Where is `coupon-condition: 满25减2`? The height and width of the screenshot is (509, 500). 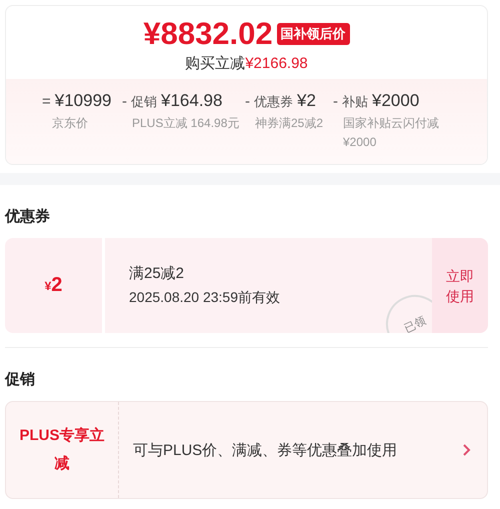 coupon-condition: 满25减2 is located at coordinates (157, 273).